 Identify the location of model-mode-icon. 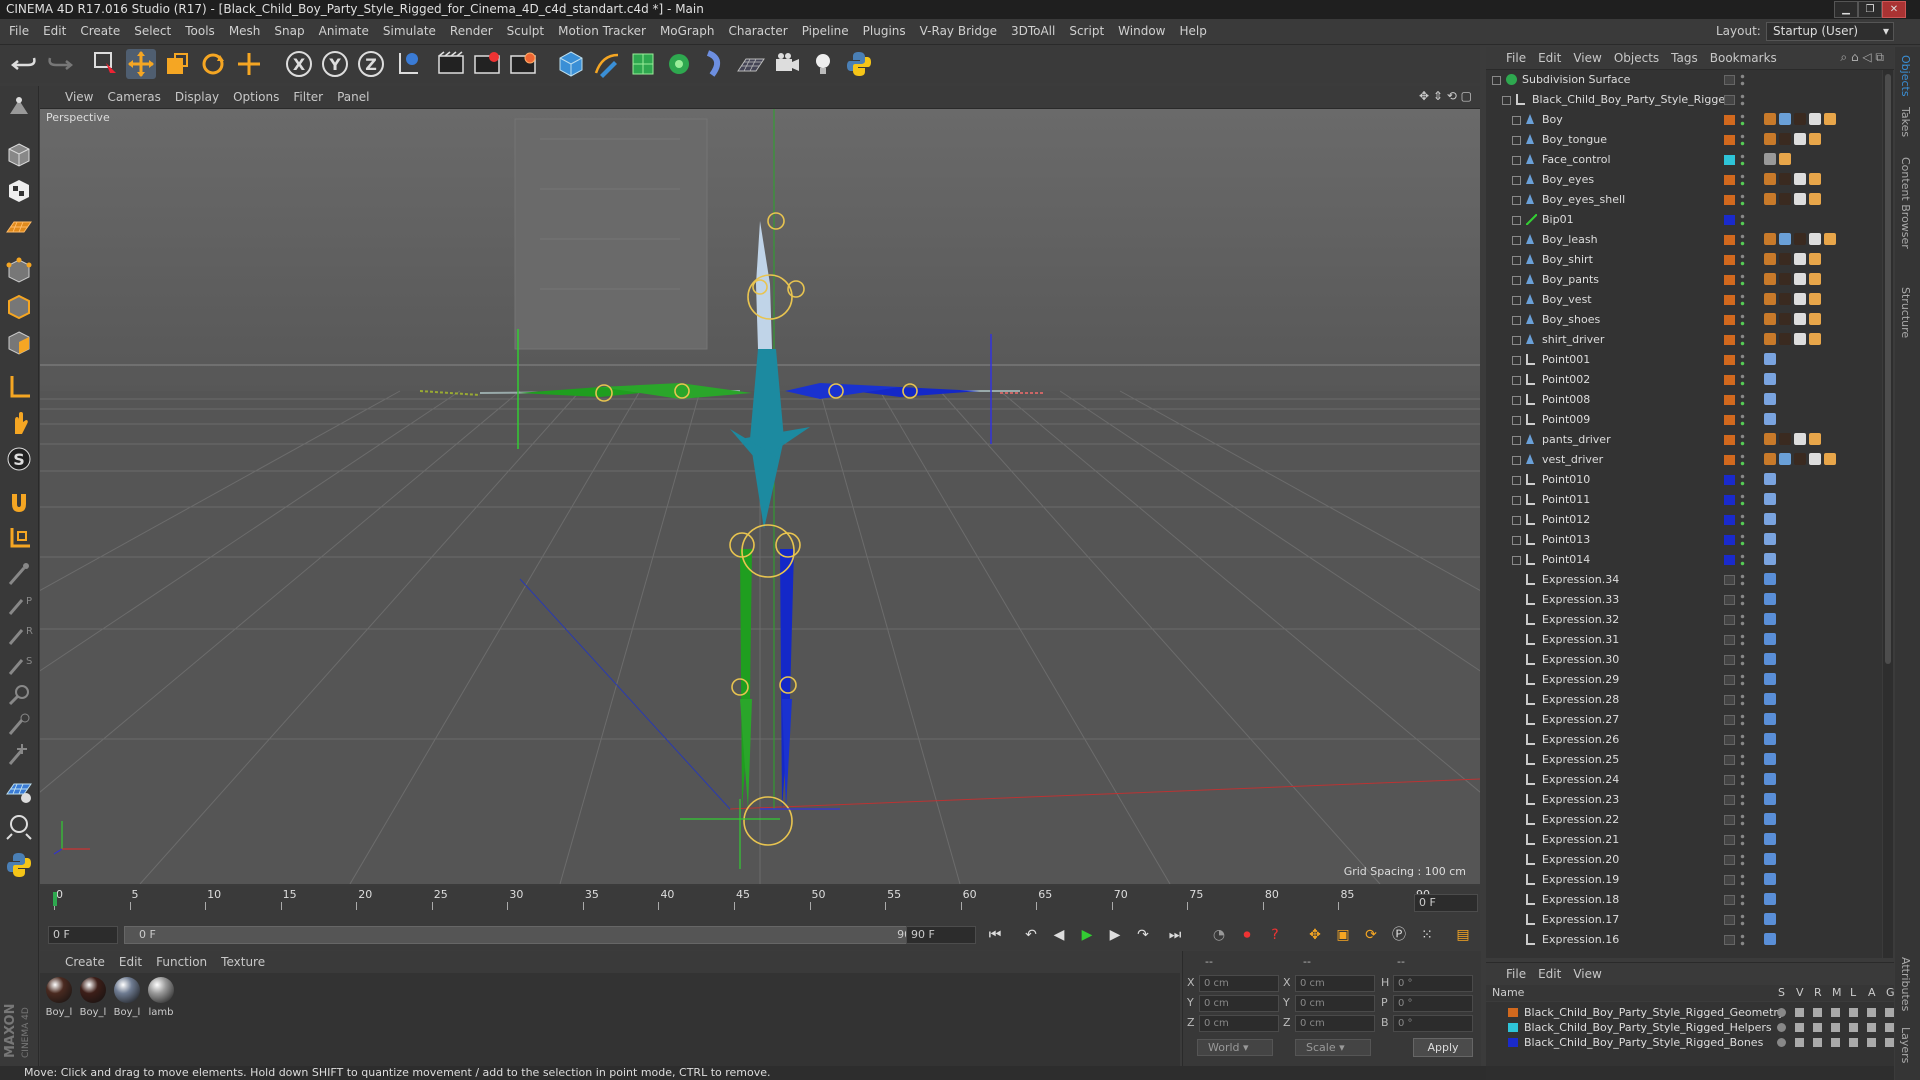
(19, 107).